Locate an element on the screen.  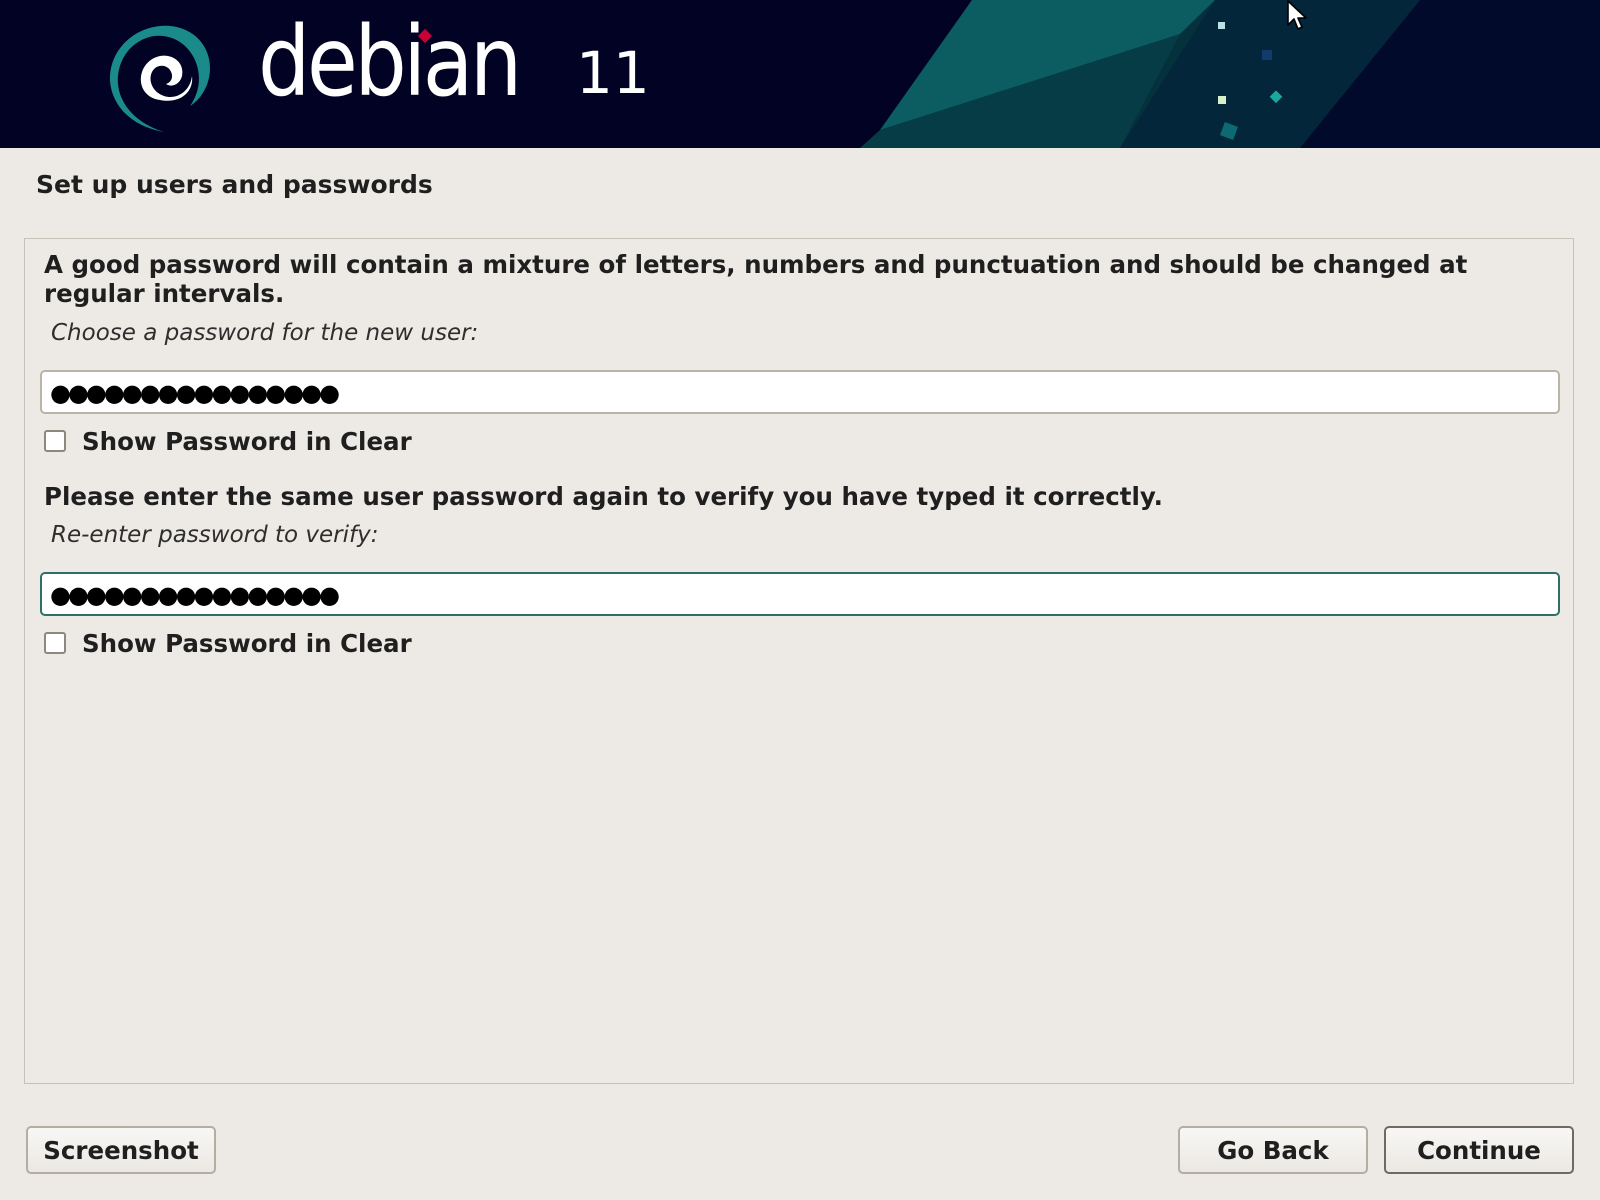
password-prompt: Choose a password for the new user: is located at coordinates (265, 333).